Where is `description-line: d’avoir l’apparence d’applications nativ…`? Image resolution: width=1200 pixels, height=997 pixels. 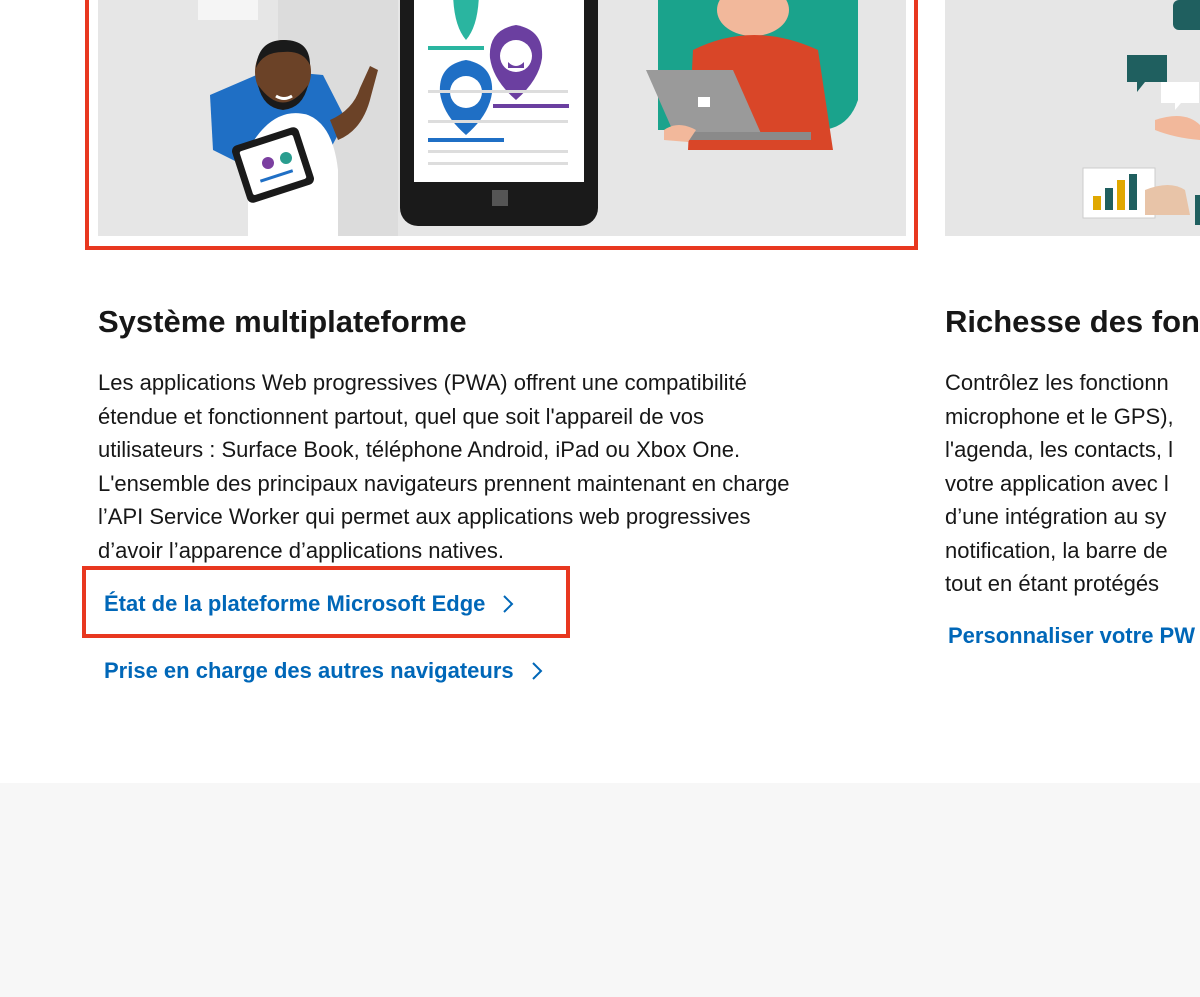
description-line: d’avoir l’apparence d’applications nativ… is located at coordinates (301, 550).